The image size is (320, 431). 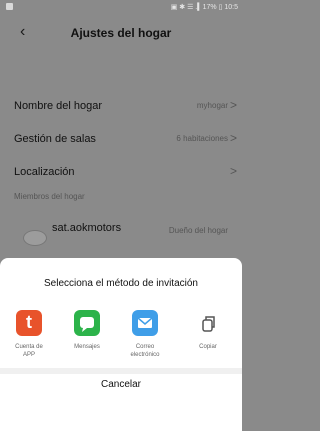 I want to click on settings-row-value: myhogar, so click(x=212, y=105).